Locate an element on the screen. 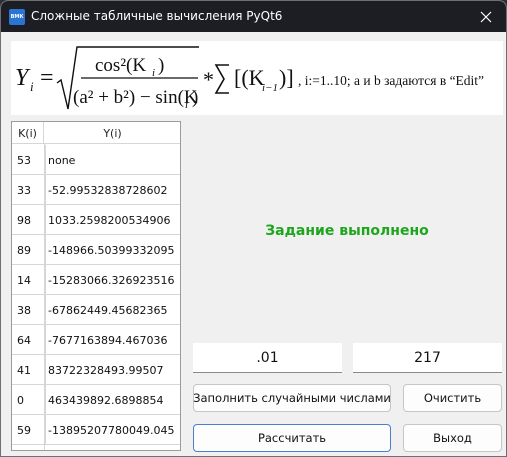  cell-k: 64 is located at coordinates (24, 340).